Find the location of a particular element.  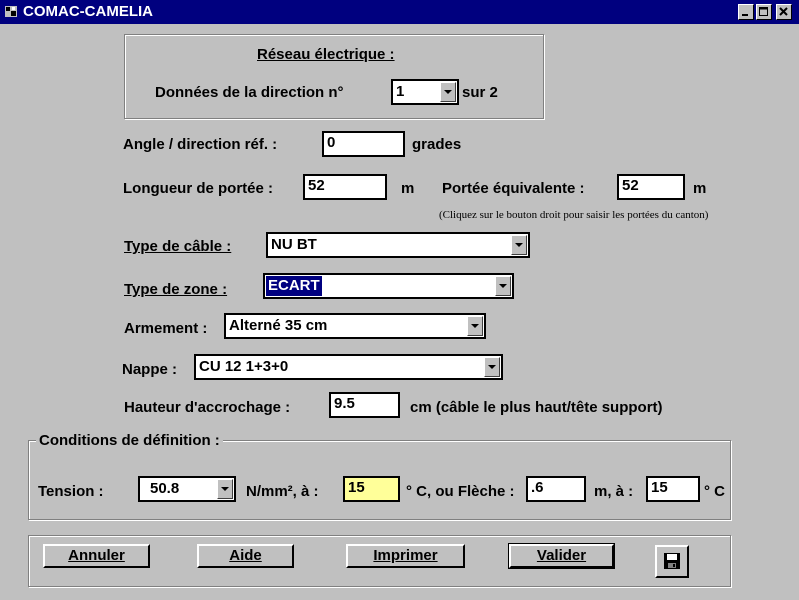

tension-select: 50.8 is located at coordinates (187, 489).